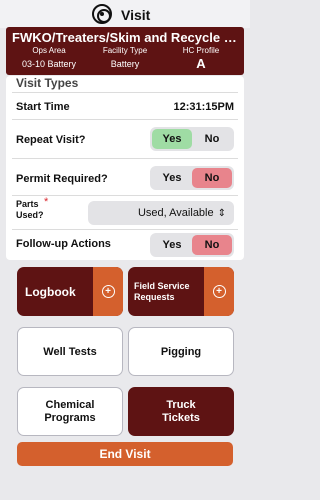 This screenshot has width=320, height=500. I want to click on ops-area-value: 03-10 Battery, so click(49, 64).